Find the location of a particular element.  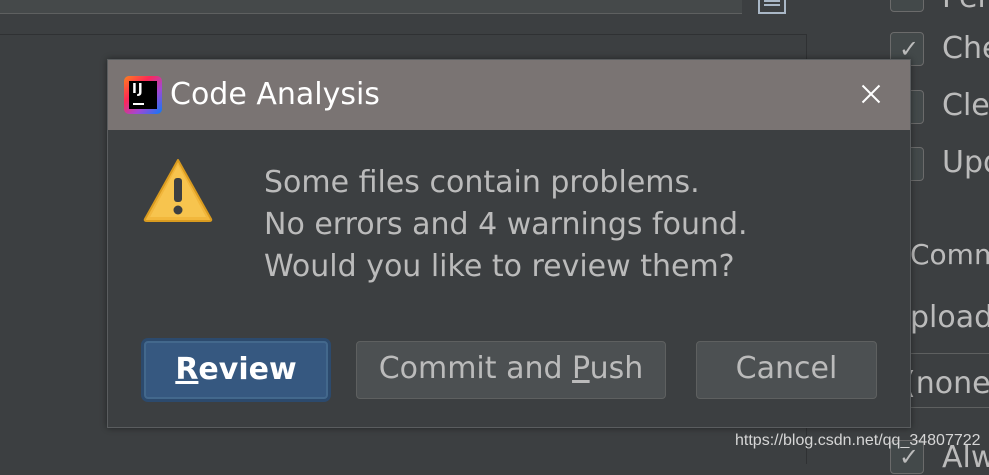

background-text-field is located at coordinates (371, 7).